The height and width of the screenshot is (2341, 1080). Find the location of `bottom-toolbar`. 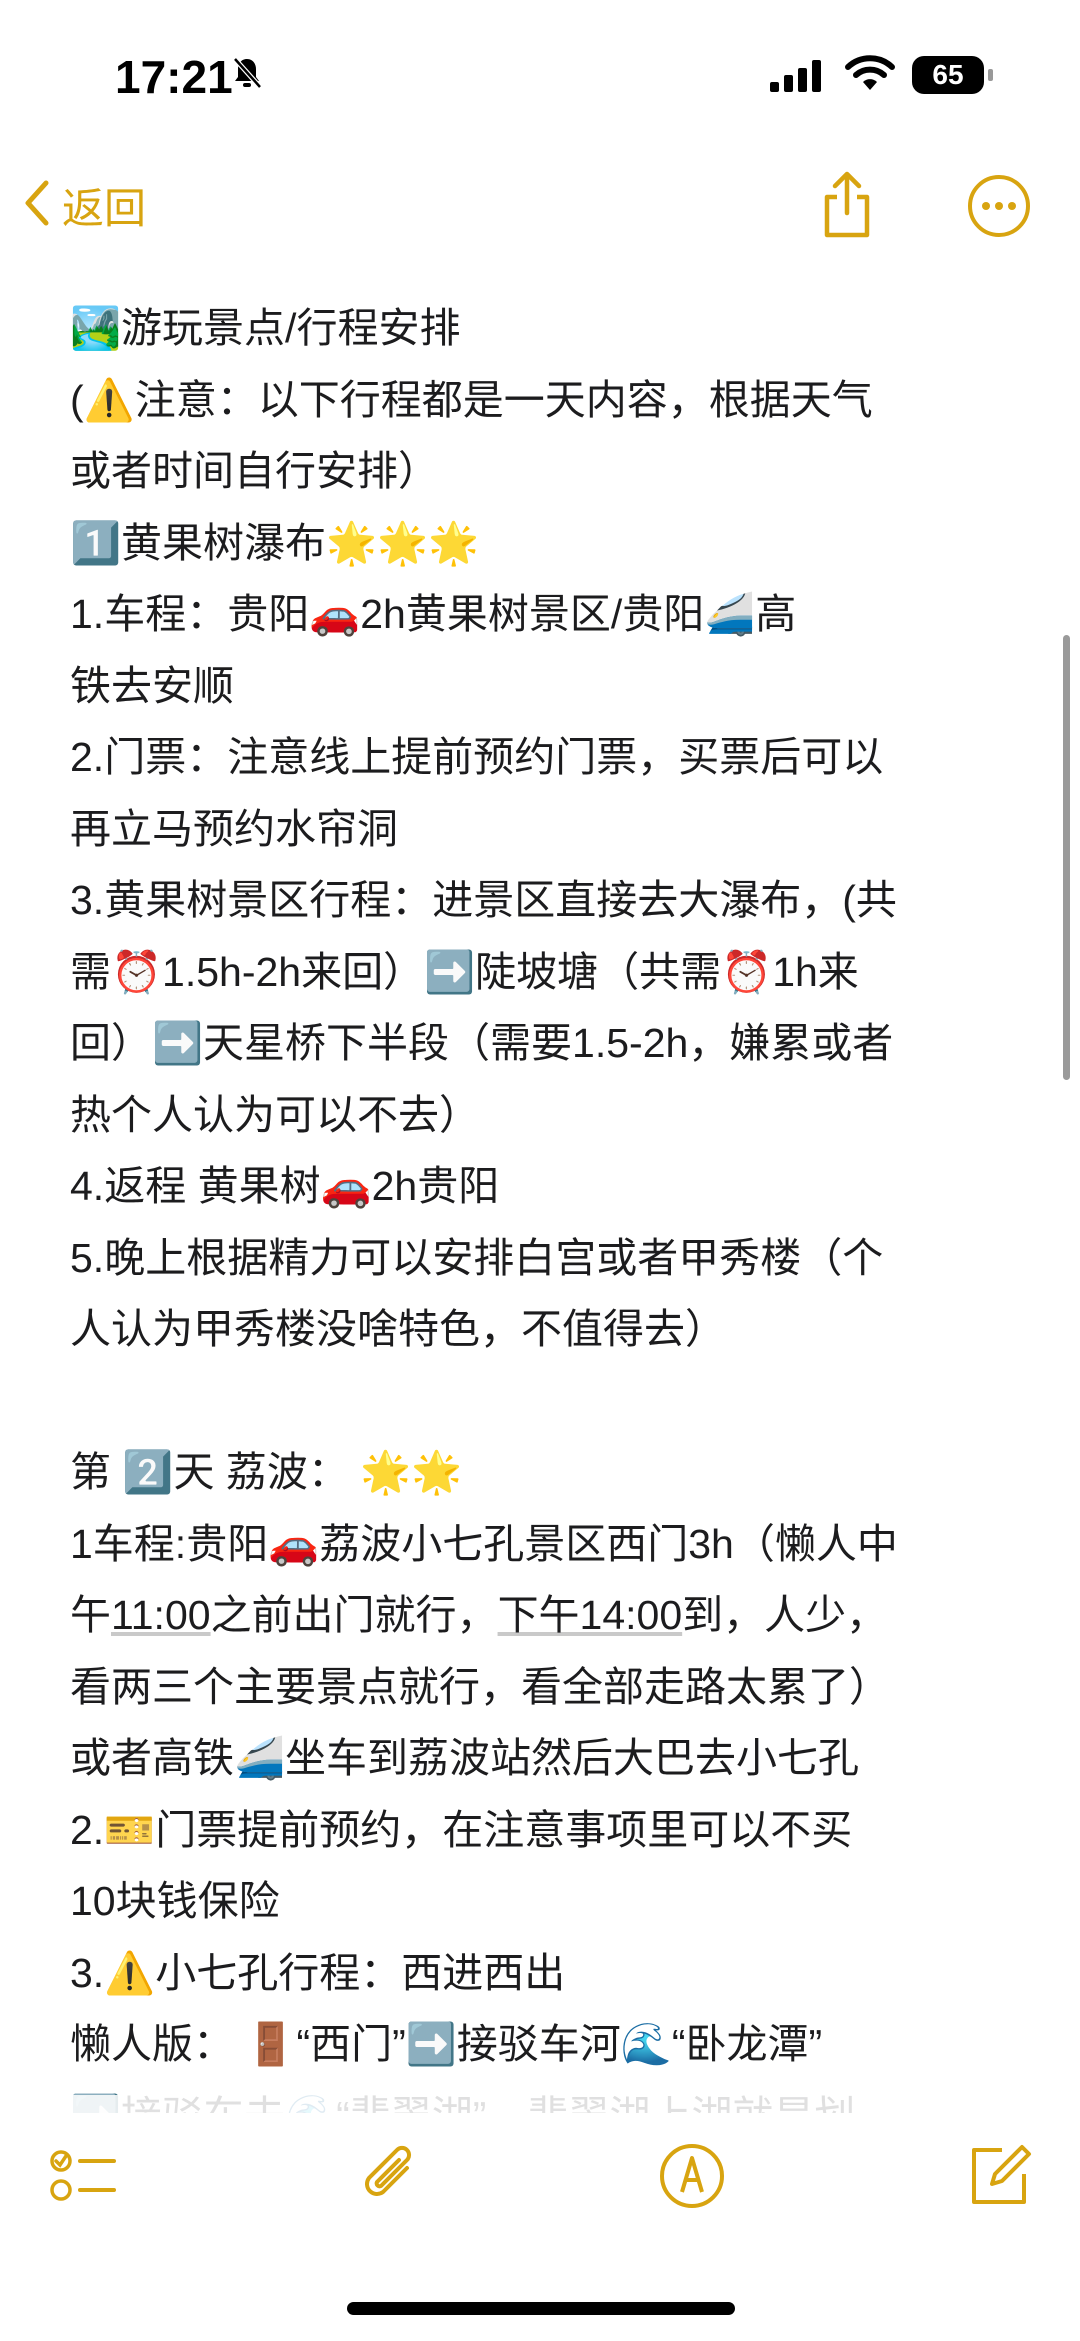

bottom-toolbar is located at coordinates (540, 2190).